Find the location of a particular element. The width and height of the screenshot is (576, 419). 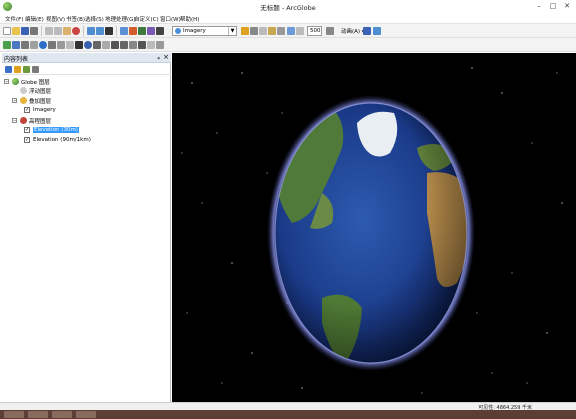

identify-icon is located at coordinates (88, 45).